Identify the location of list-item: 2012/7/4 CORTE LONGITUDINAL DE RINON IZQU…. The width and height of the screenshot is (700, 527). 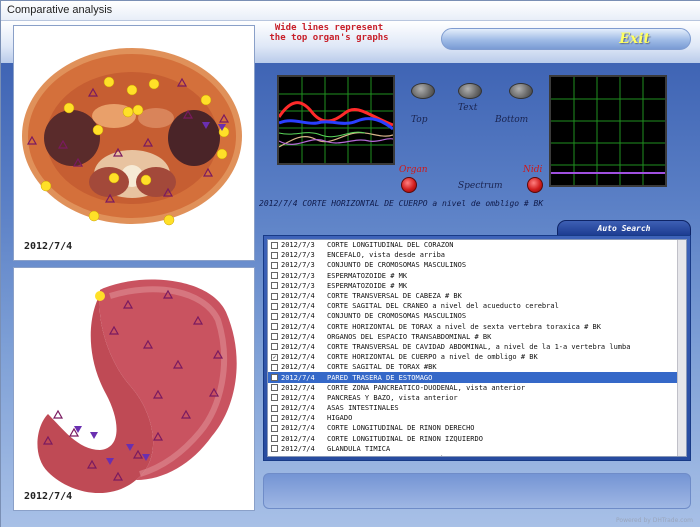
(477, 439).